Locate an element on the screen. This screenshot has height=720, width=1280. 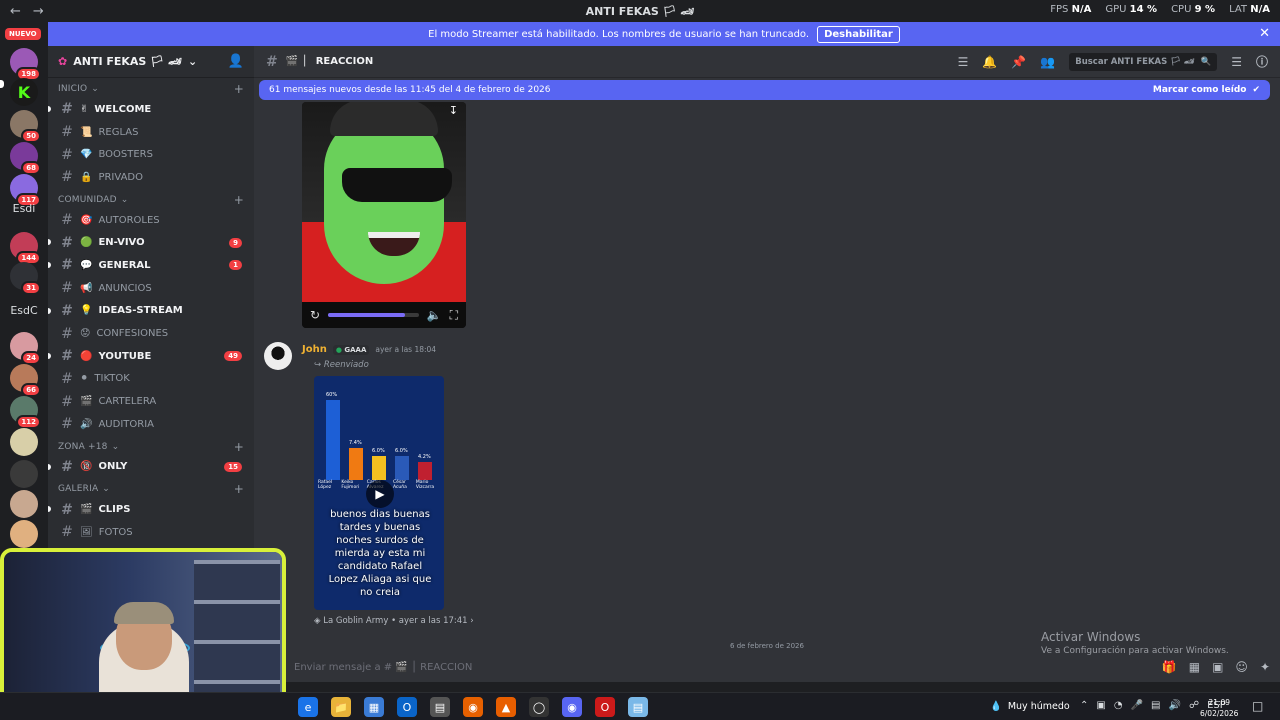
sticker-icon: ▣ is located at coordinates (1217, 667).